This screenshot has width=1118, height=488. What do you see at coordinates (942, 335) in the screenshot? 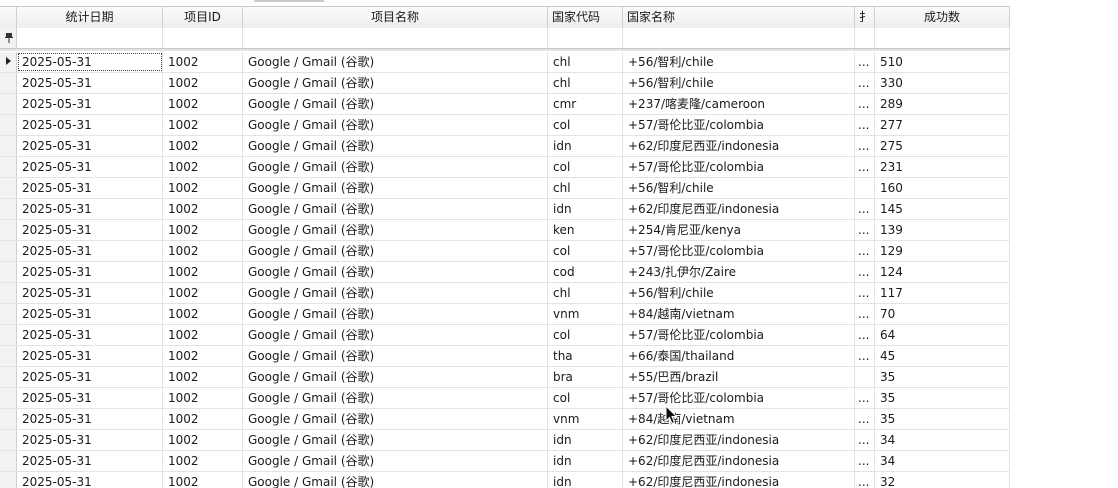
I see `cell-success-count: 64` at bounding box center [942, 335].